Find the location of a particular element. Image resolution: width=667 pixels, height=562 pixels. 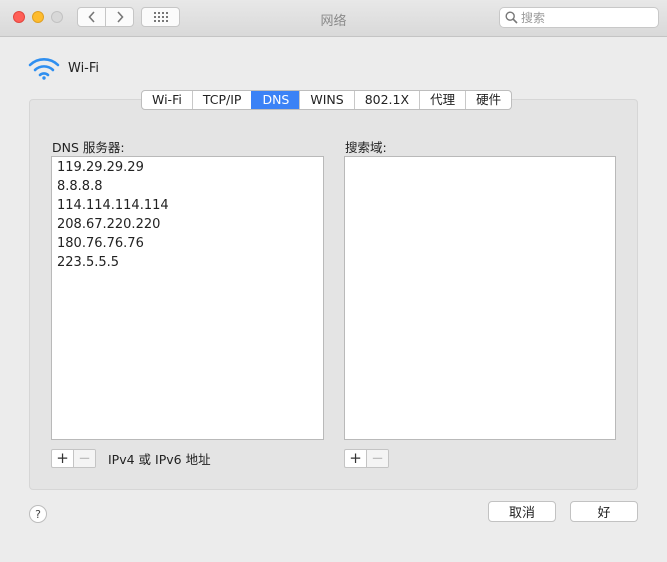

tab-bar: Wi-Fi TCP/IP DNS WINS 802.1X 代理 硬件 is located at coordinates (327, 100).